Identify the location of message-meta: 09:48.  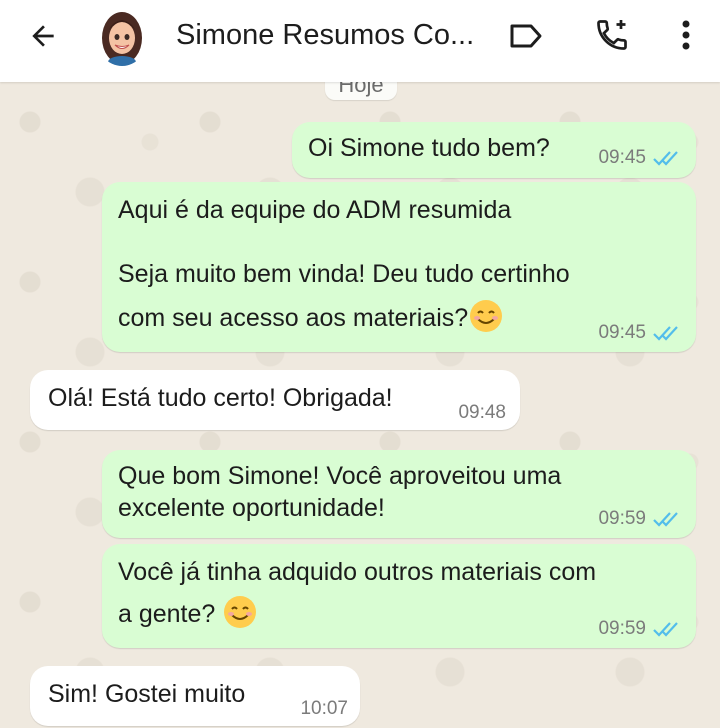
(482, 413).